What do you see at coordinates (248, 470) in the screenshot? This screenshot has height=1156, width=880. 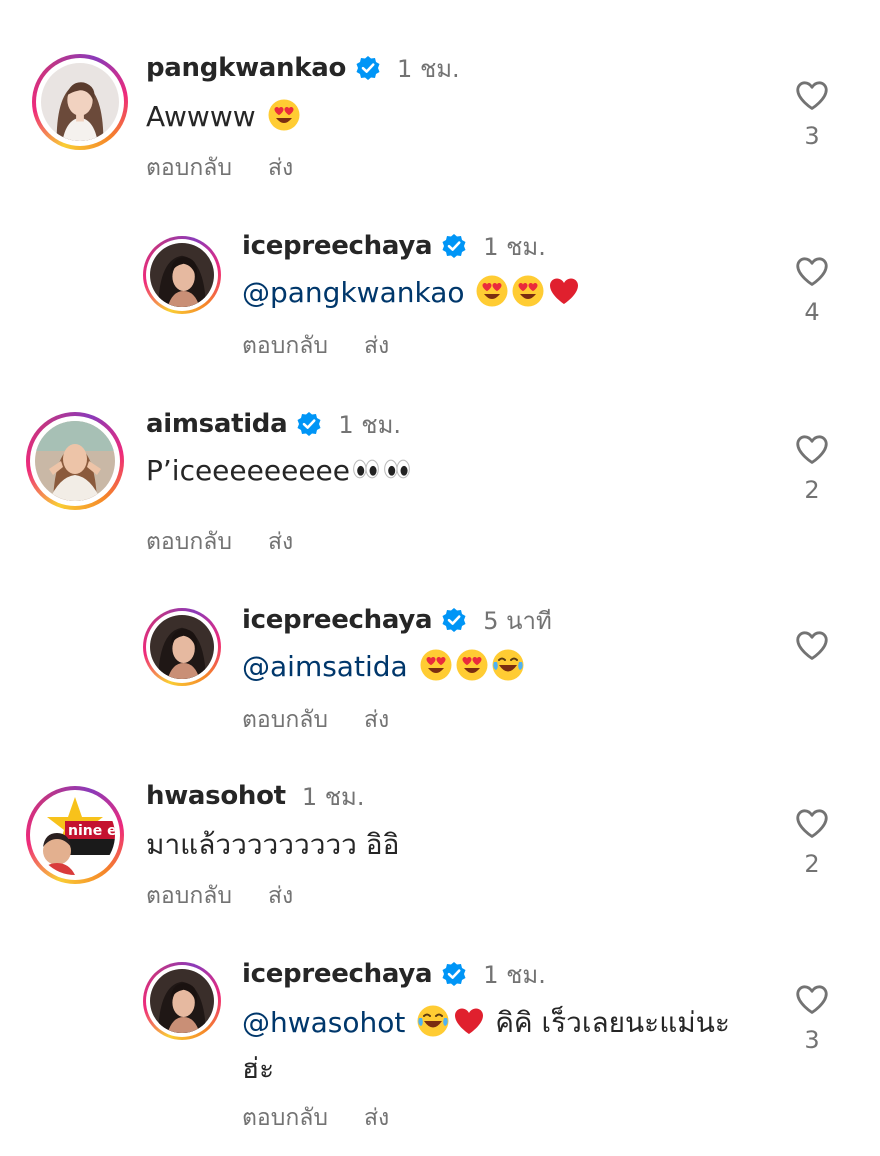 I see `comment-text-content: P’iceeeeeeeee` at bounding box center [248, 470].